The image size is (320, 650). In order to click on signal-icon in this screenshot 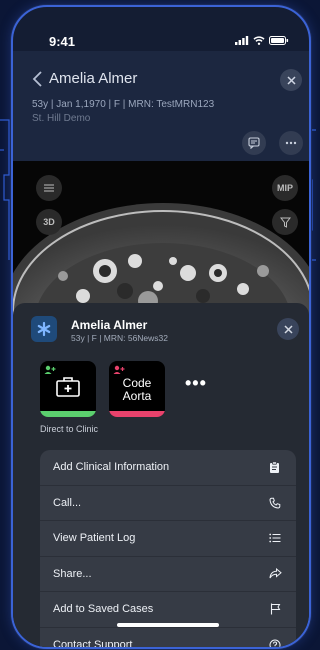, I will do `click(242, 40)`.